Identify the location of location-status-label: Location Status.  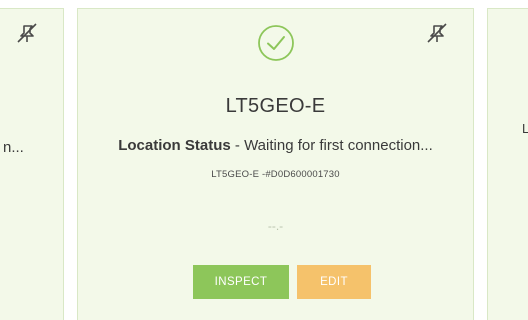
(174, 145).